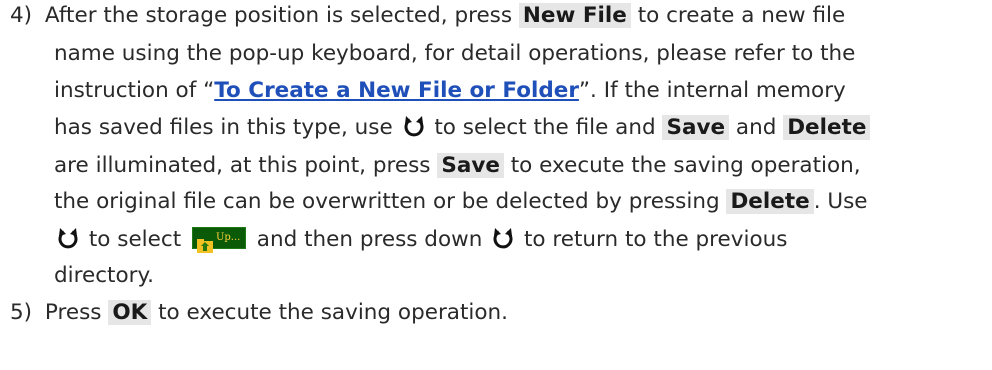 The height and width of the screenshot is (370, 992). What do you see at coordinates (135, 239) in the screenshot?
I see `text: to select` at bounding box center [135, 239].